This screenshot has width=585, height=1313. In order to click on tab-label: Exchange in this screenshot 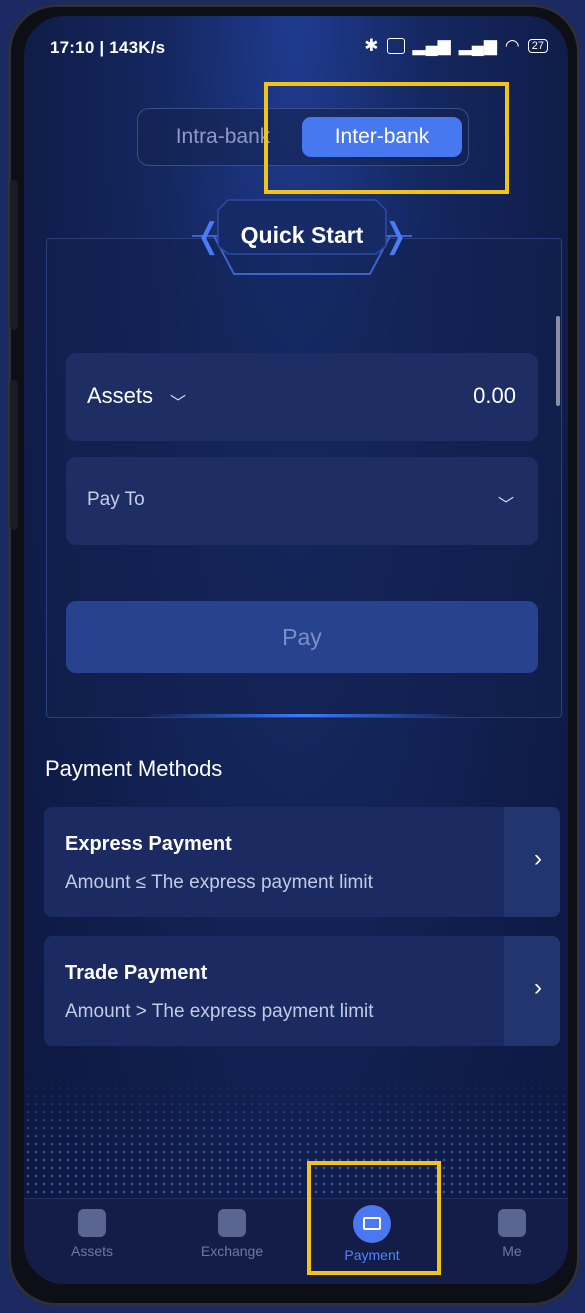, I will do `click(232, 1251)`.